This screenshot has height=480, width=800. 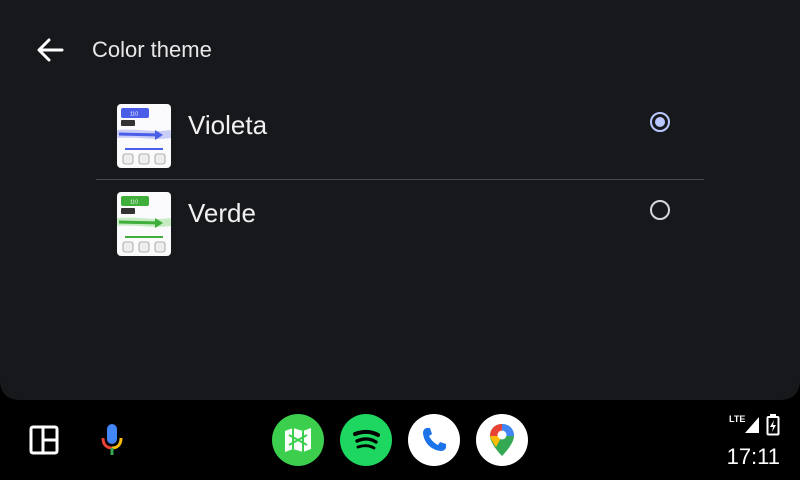 I want to click on map-icon, so click(x=298, y=440).